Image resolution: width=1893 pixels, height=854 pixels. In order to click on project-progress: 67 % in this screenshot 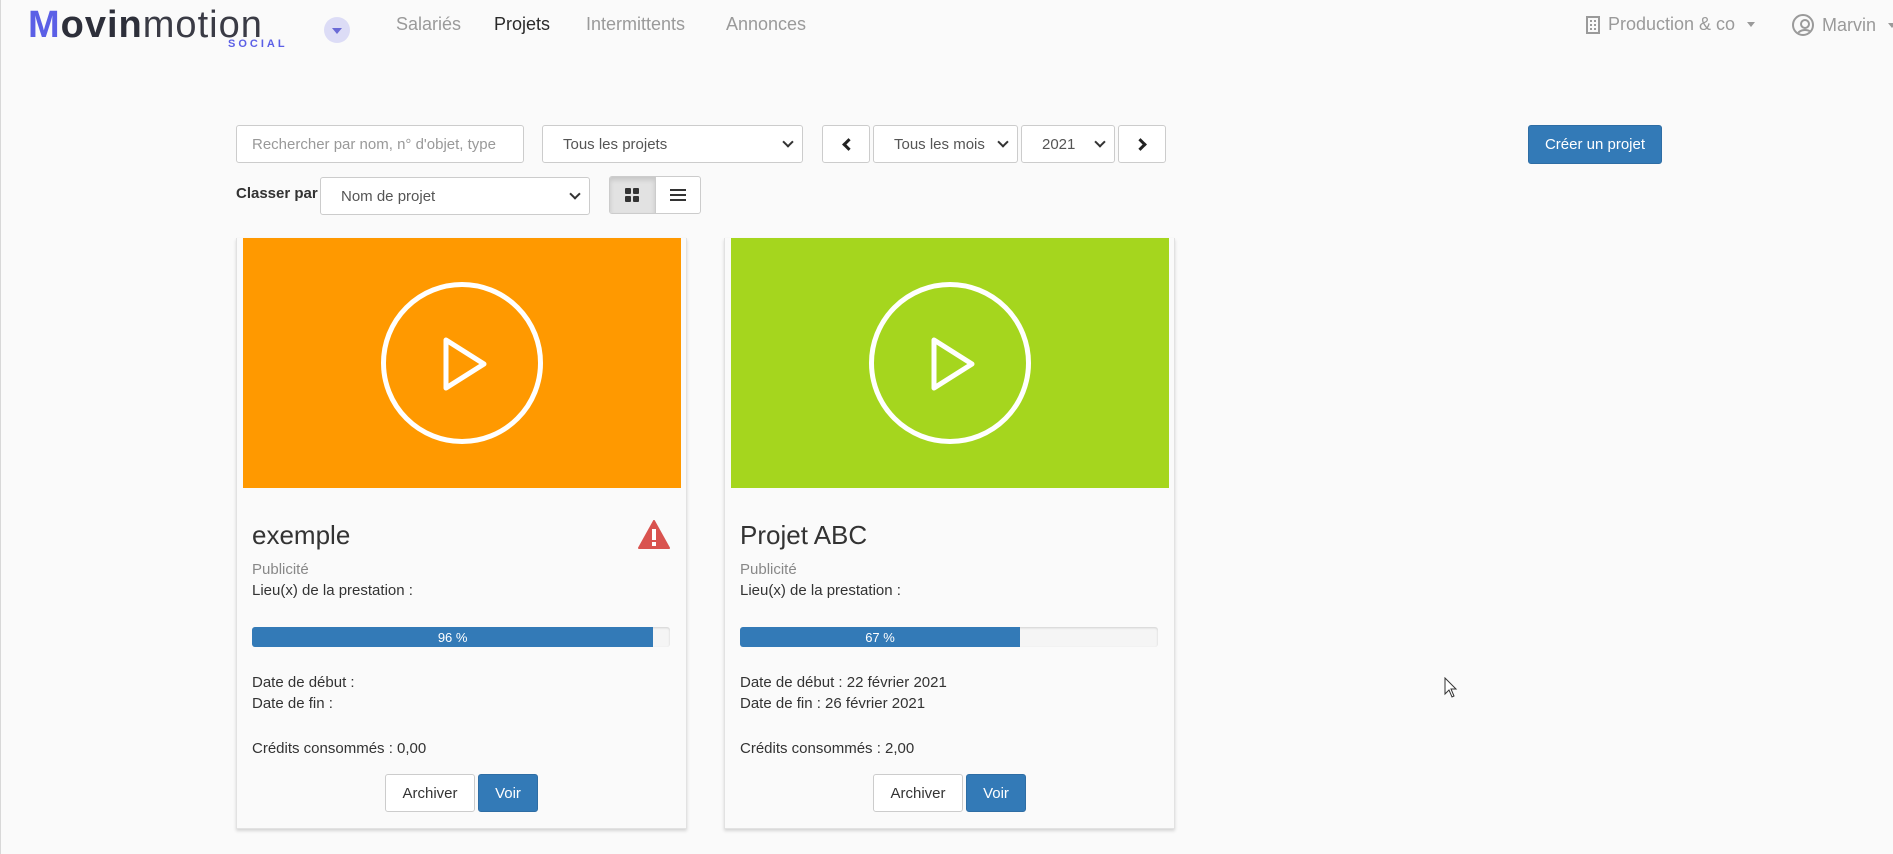, I will do `click(949, 637)`.